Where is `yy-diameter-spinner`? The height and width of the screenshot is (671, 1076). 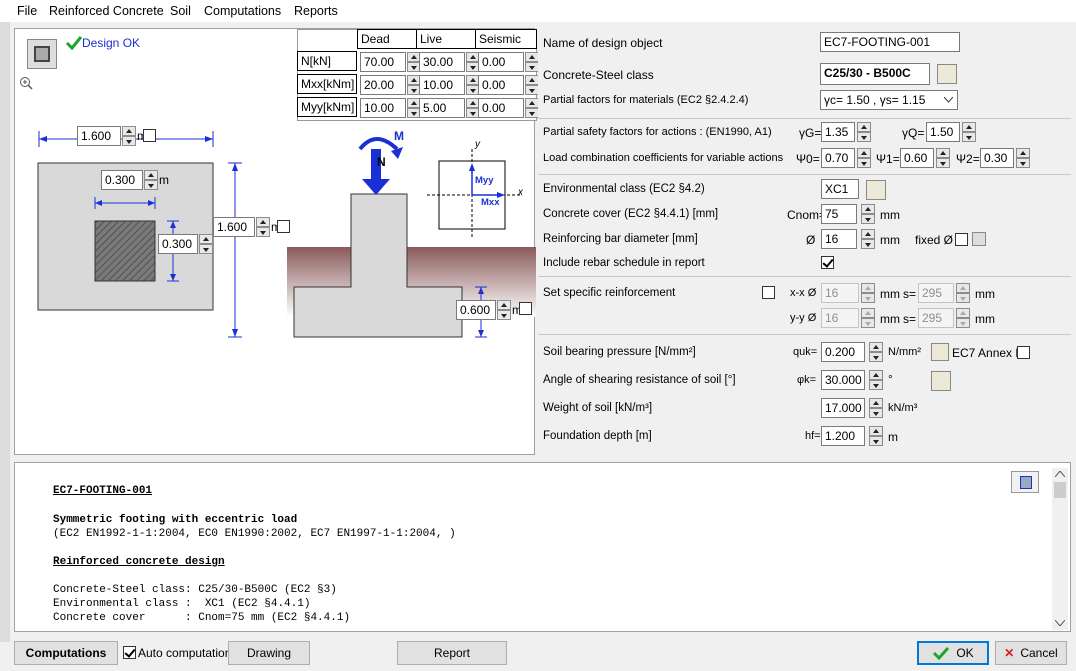 yy-diameter-spinner is located at coordinates (868, 318).